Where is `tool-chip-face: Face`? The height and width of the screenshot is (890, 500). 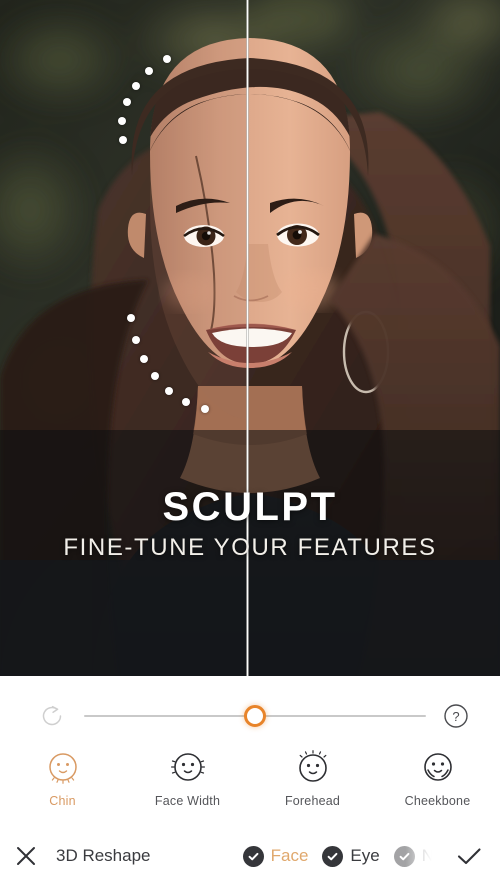
tool-chip-face: Face is located at coordinates (275, 856).